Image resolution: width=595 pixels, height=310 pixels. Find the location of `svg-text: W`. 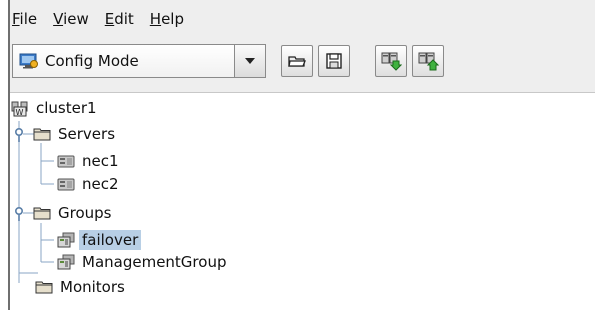

svg-text: W is located at coordinates (20, 112).